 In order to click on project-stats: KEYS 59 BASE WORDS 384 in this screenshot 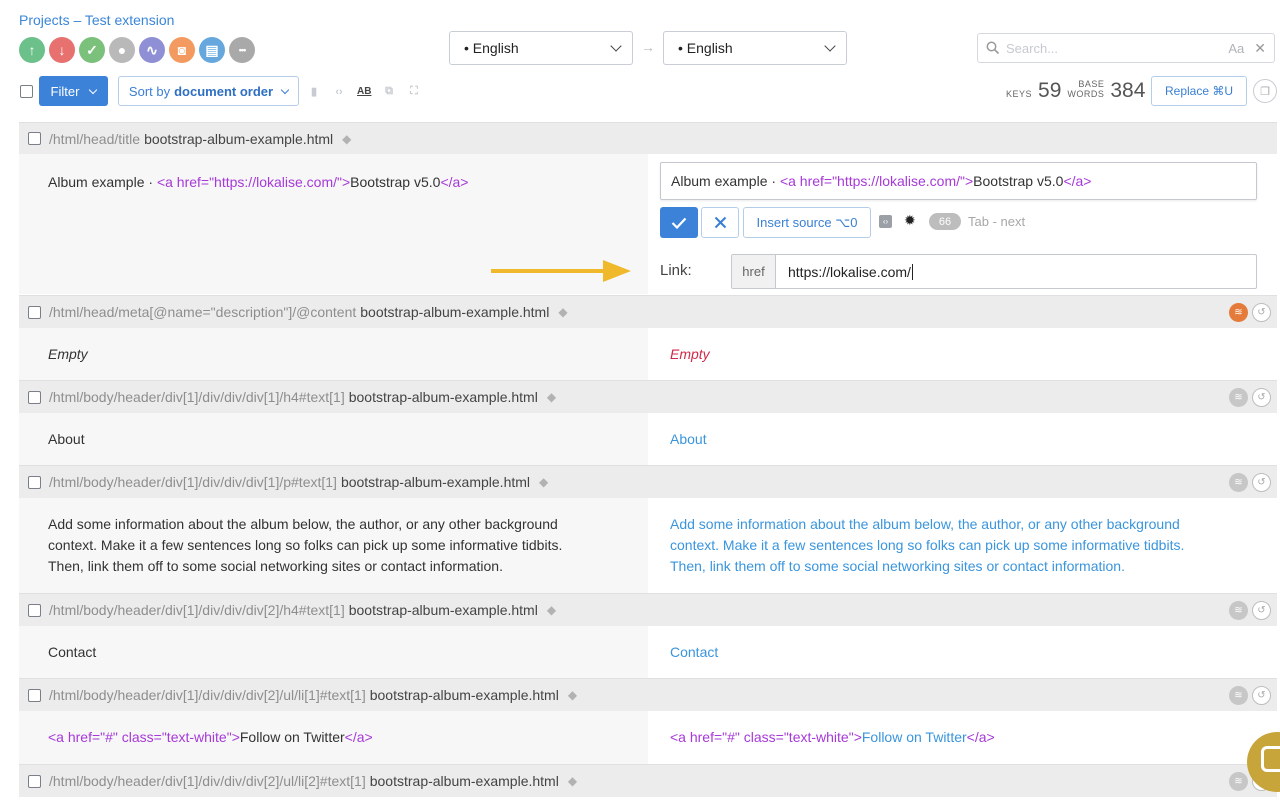, I will do `click(1075, 90)`.